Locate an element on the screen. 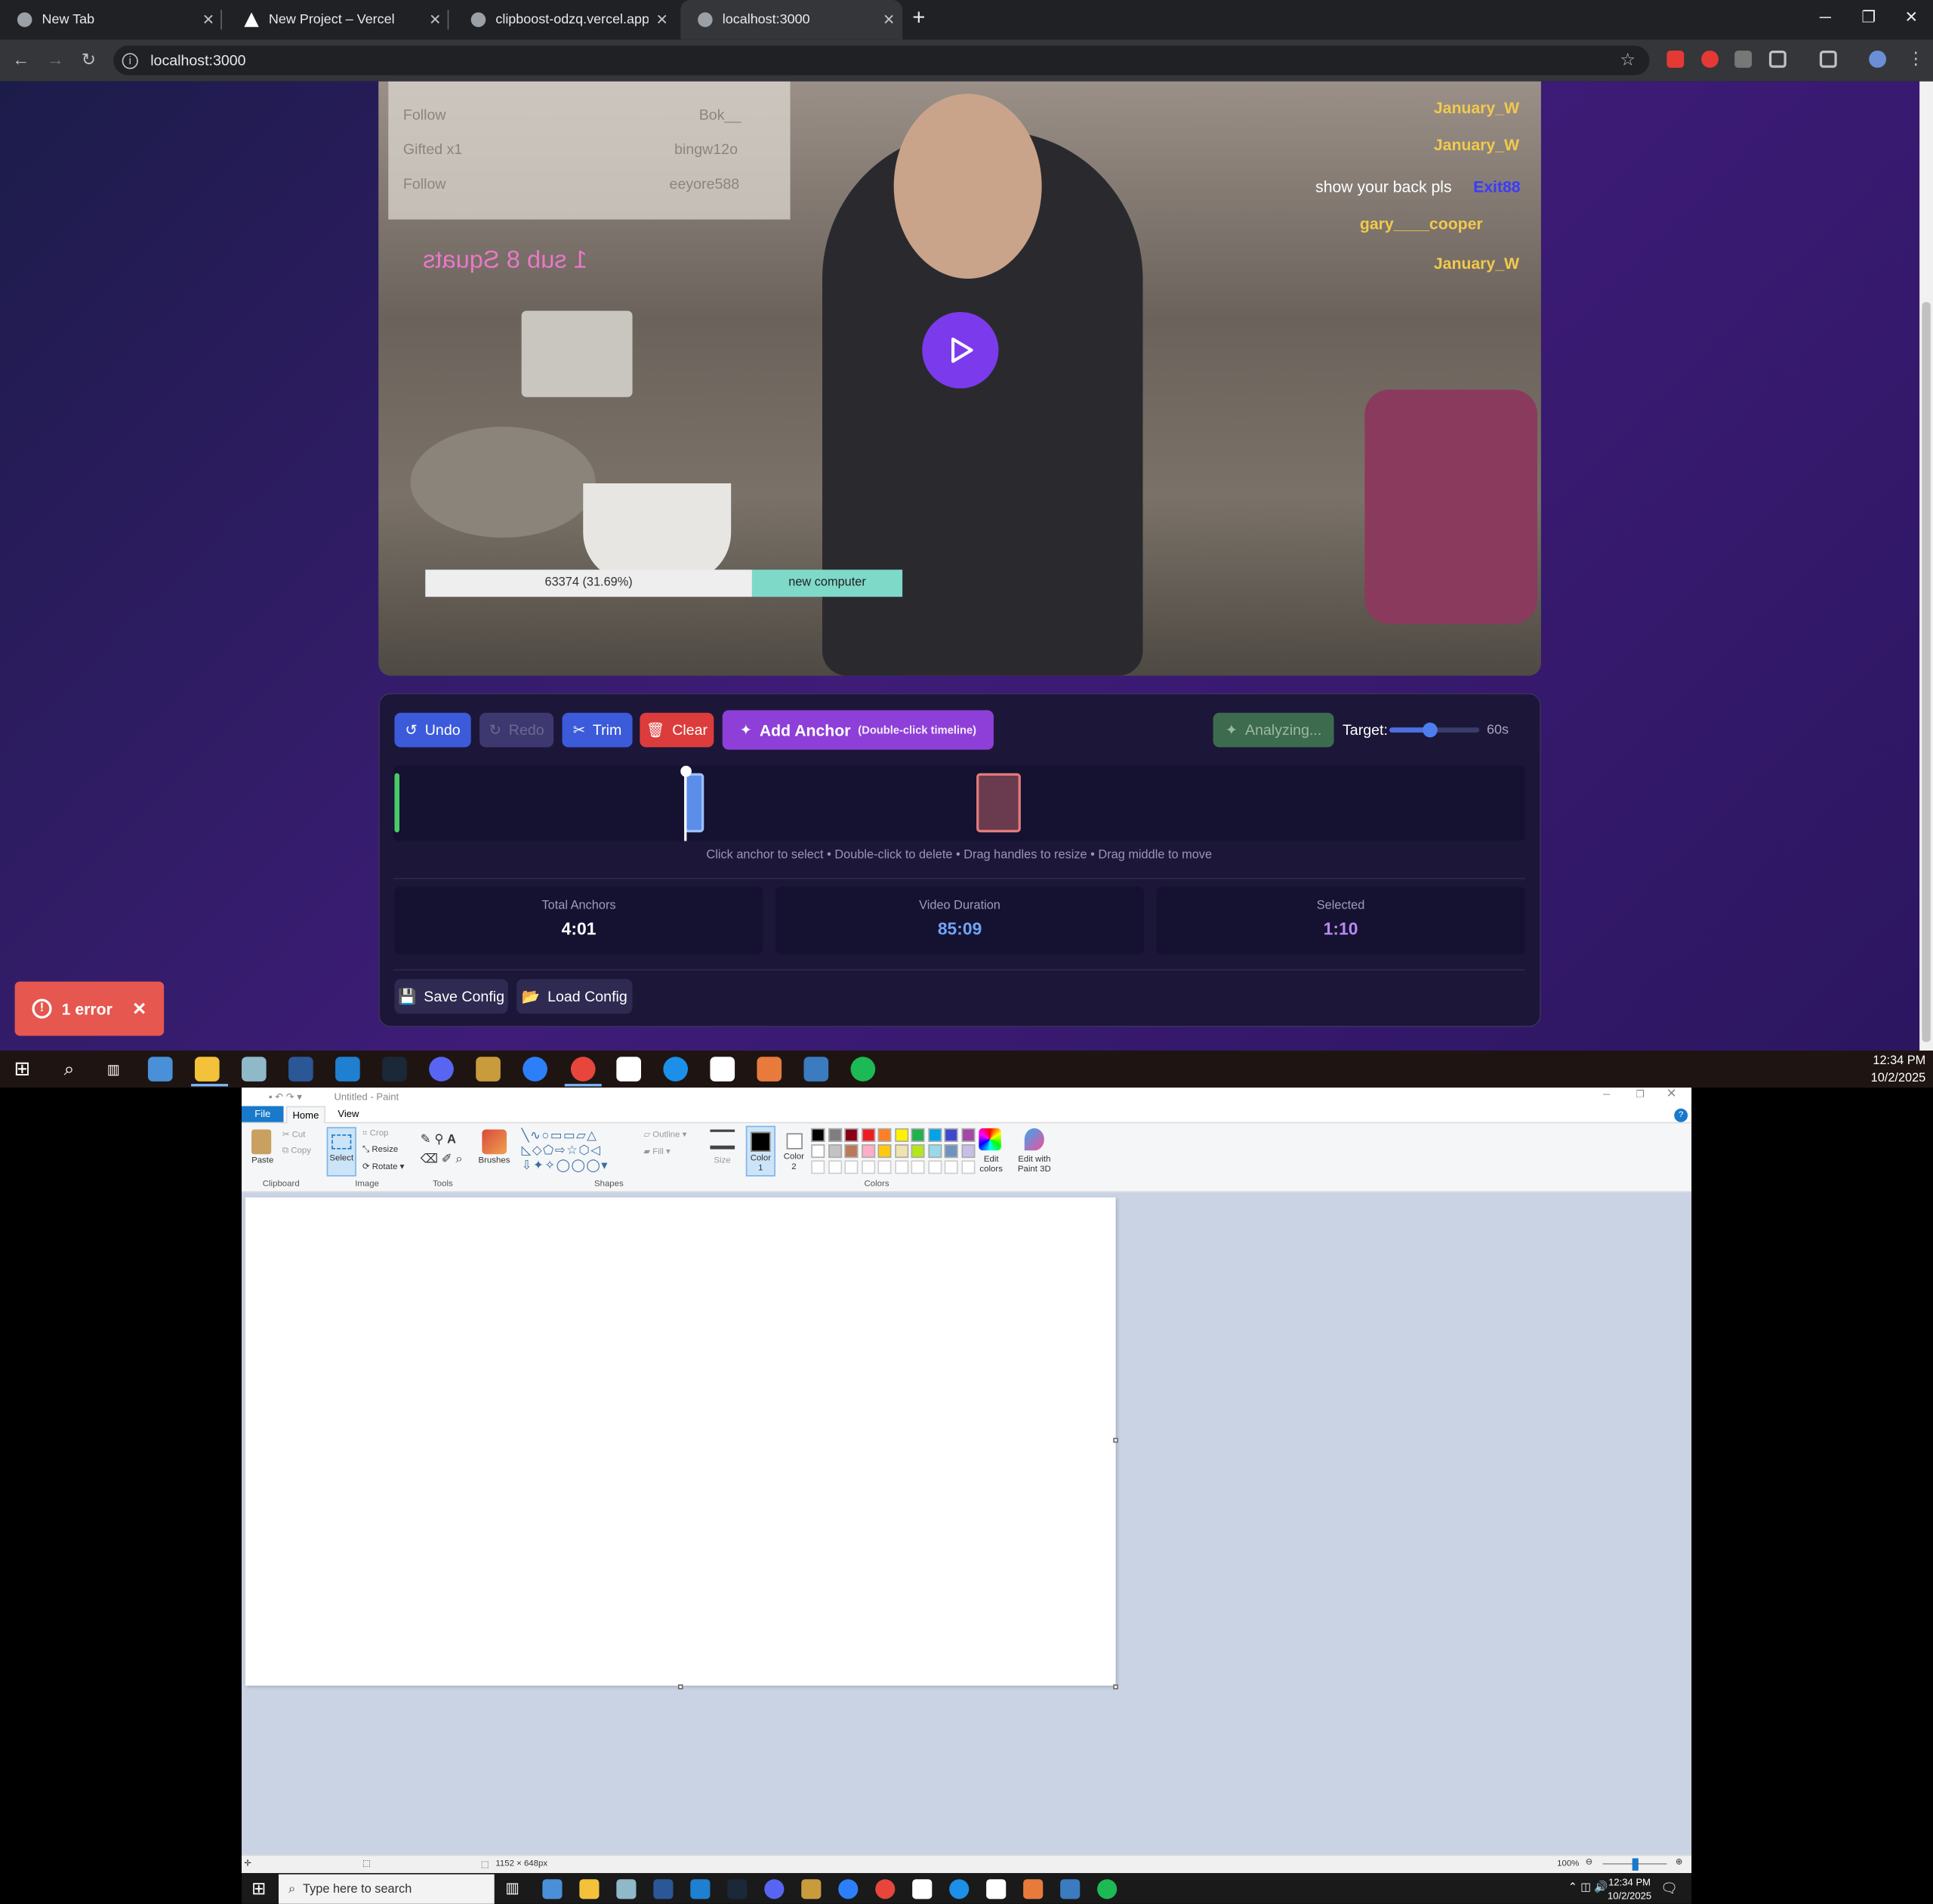 The image size is (1933, 1904). tab-vercel: New Project – Vercel ✕ is located at coordinates (338, 19).